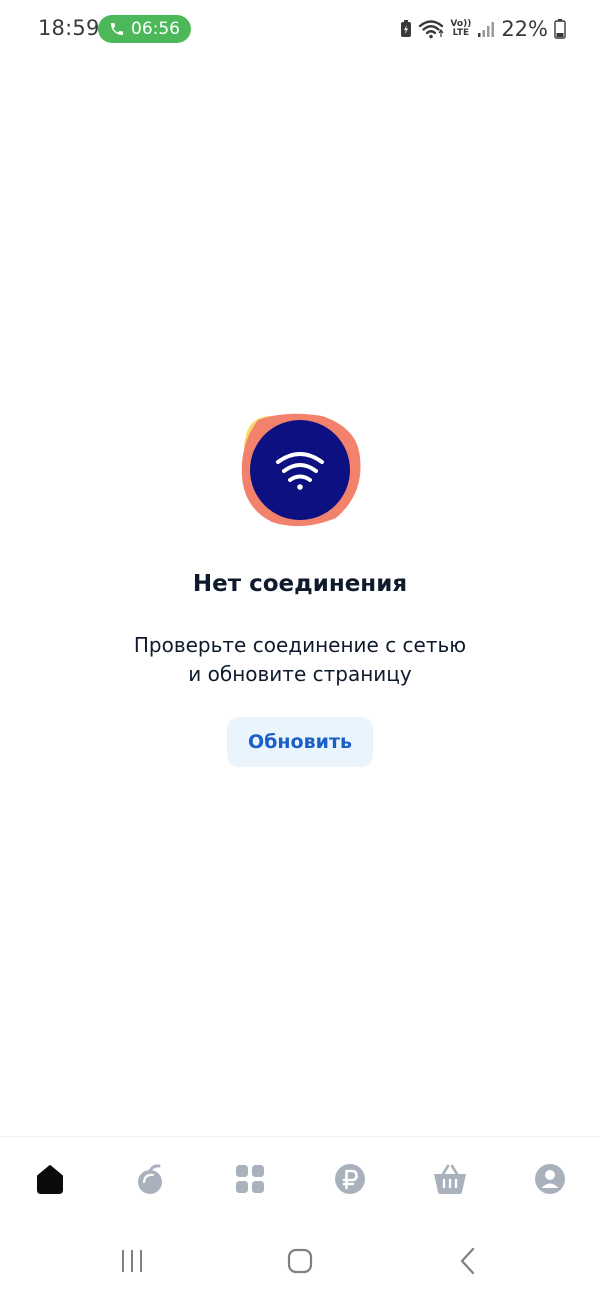  I want to click on wifi-status-icon, so click(431, 29).